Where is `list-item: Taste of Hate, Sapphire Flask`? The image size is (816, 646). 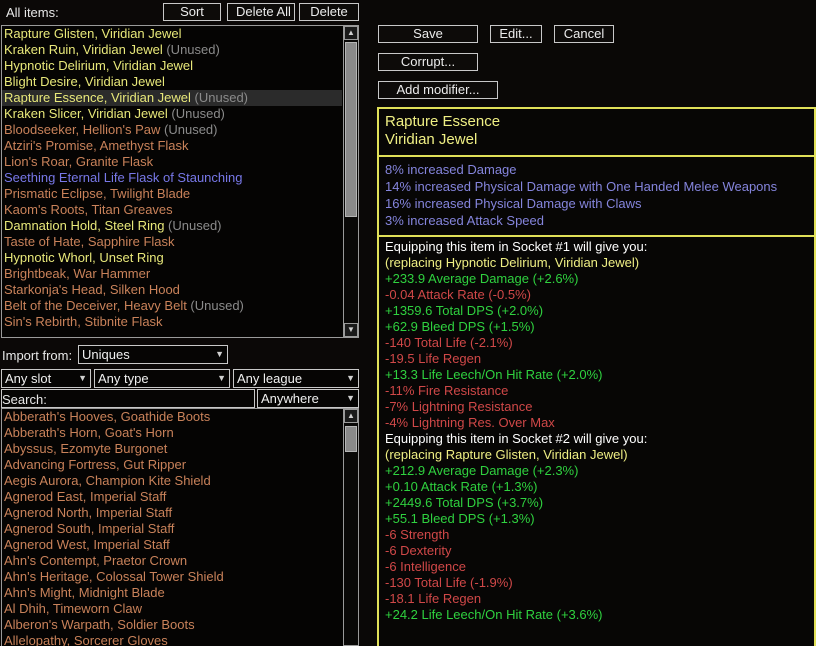 list-item: Taste of Hate, Sapphire Flask is located at coordinates (172, 242).